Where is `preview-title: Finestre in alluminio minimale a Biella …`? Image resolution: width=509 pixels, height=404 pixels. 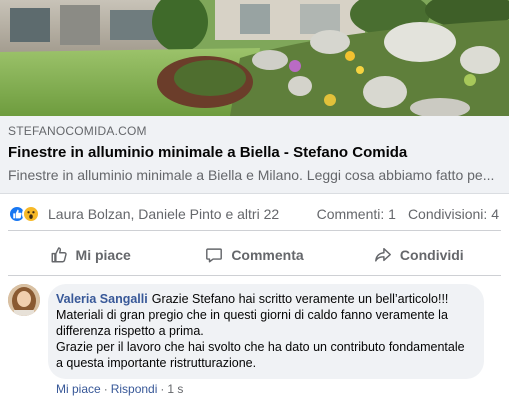 preview-title: Finestre in alluminio minimale a Biella … is located at coordinates (254, 153).